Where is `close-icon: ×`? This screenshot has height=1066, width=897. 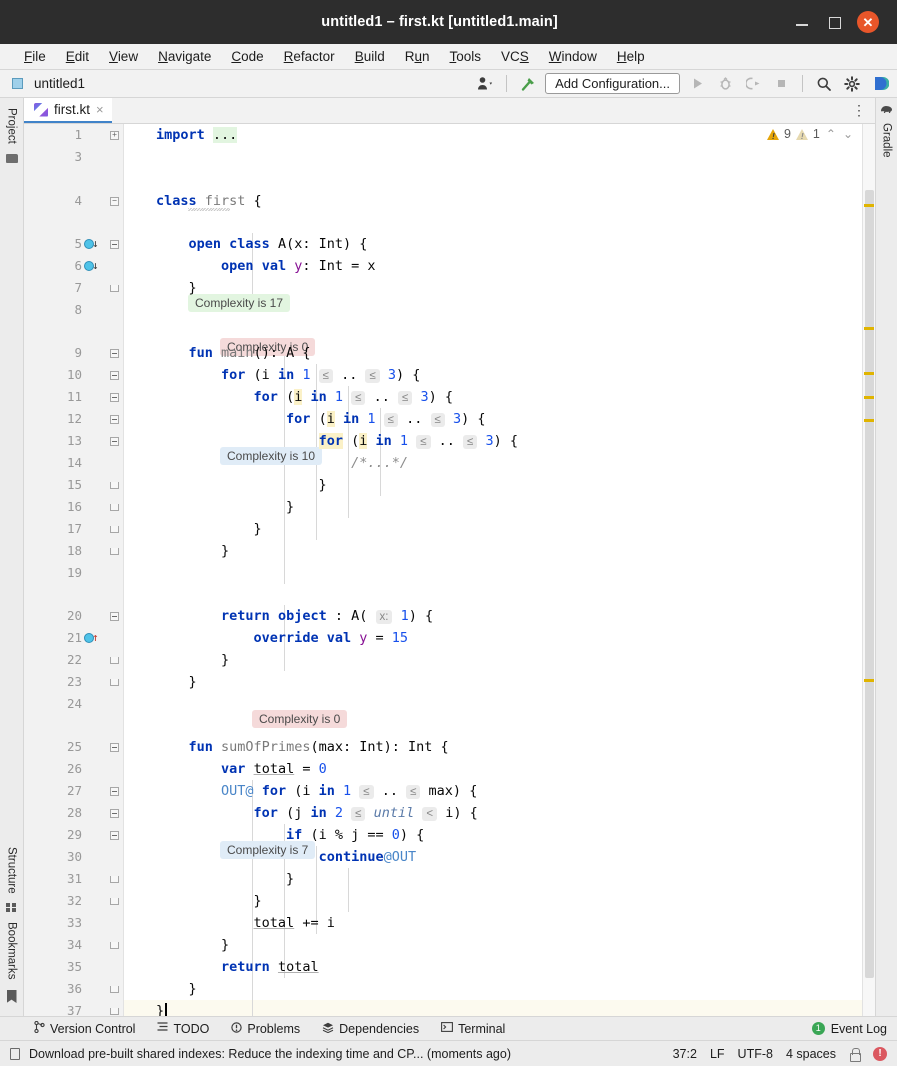 close-icon: × is located at coordinates (100, 109).